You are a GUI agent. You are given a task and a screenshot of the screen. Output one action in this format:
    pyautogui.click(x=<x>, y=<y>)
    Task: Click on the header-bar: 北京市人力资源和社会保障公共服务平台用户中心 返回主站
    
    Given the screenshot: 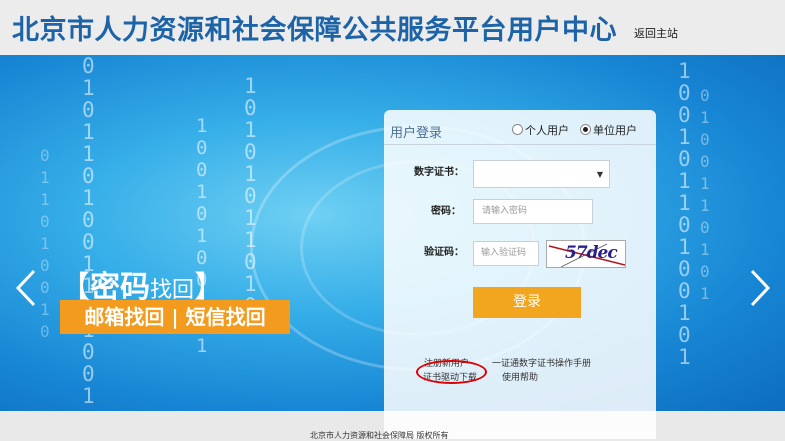 What is the action you would take?
    pyautogui.click(x=392, y=27)
    